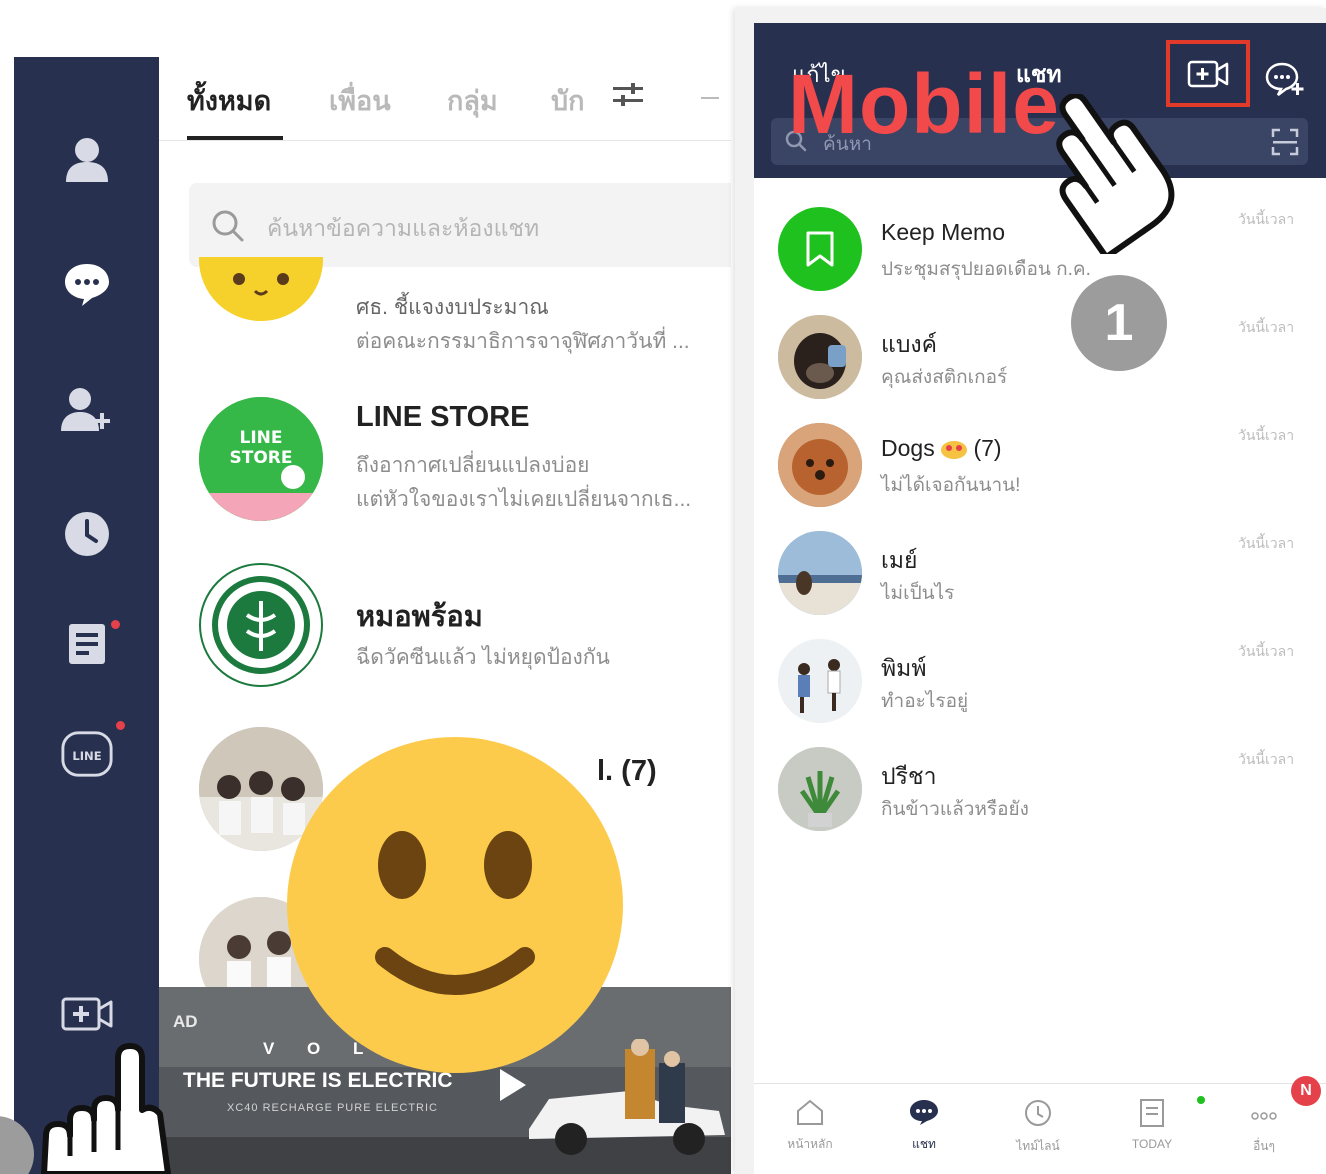 This screenshot has height=1174, width=1326. I want to click on person-icon, so click(87, 160).